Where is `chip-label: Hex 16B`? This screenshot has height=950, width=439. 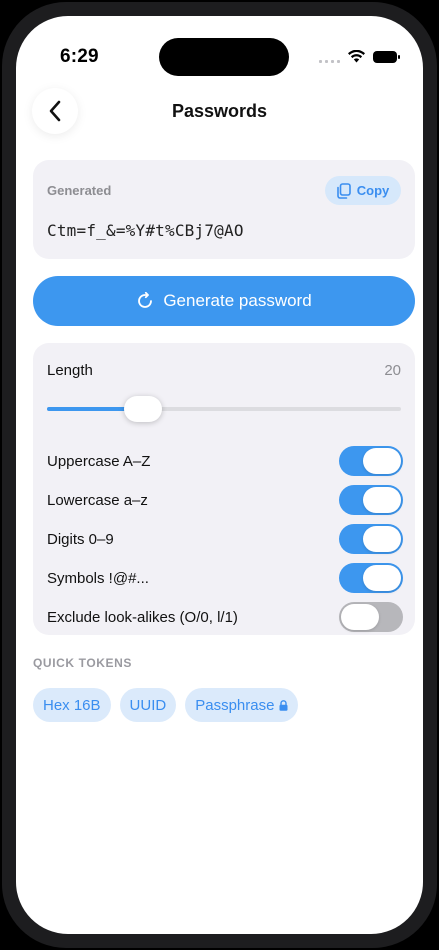 chip-label: Hex 16B is located at coordinates (72, 705).